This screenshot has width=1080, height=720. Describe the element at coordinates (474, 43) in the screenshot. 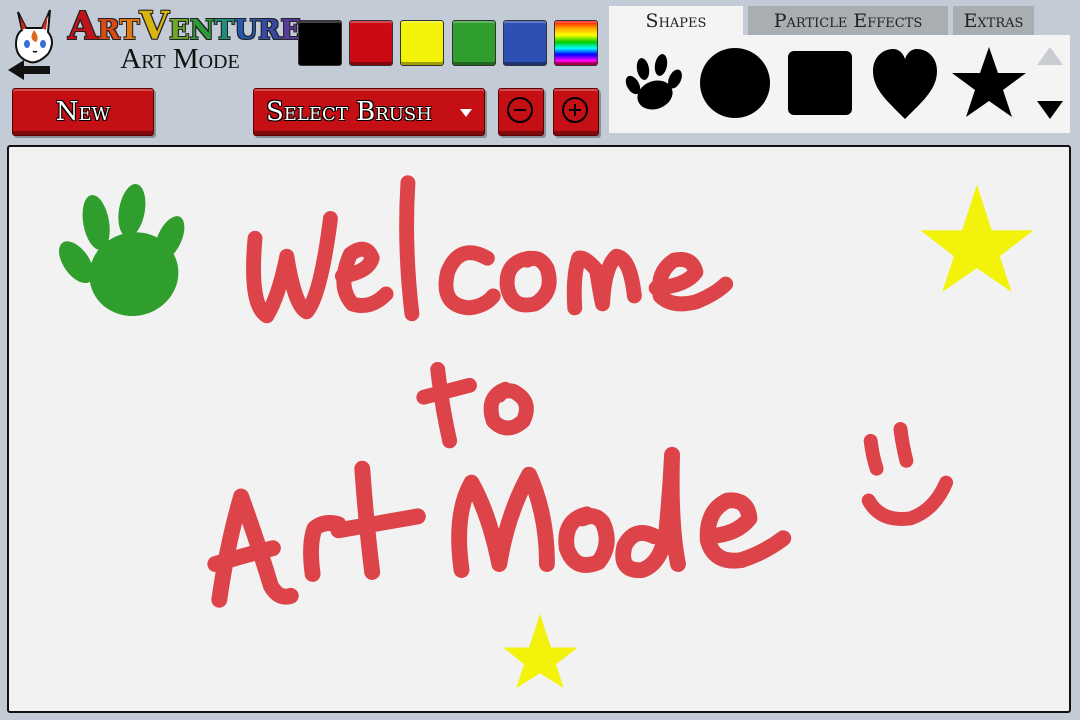

I see `color-swatch-green` at that location.